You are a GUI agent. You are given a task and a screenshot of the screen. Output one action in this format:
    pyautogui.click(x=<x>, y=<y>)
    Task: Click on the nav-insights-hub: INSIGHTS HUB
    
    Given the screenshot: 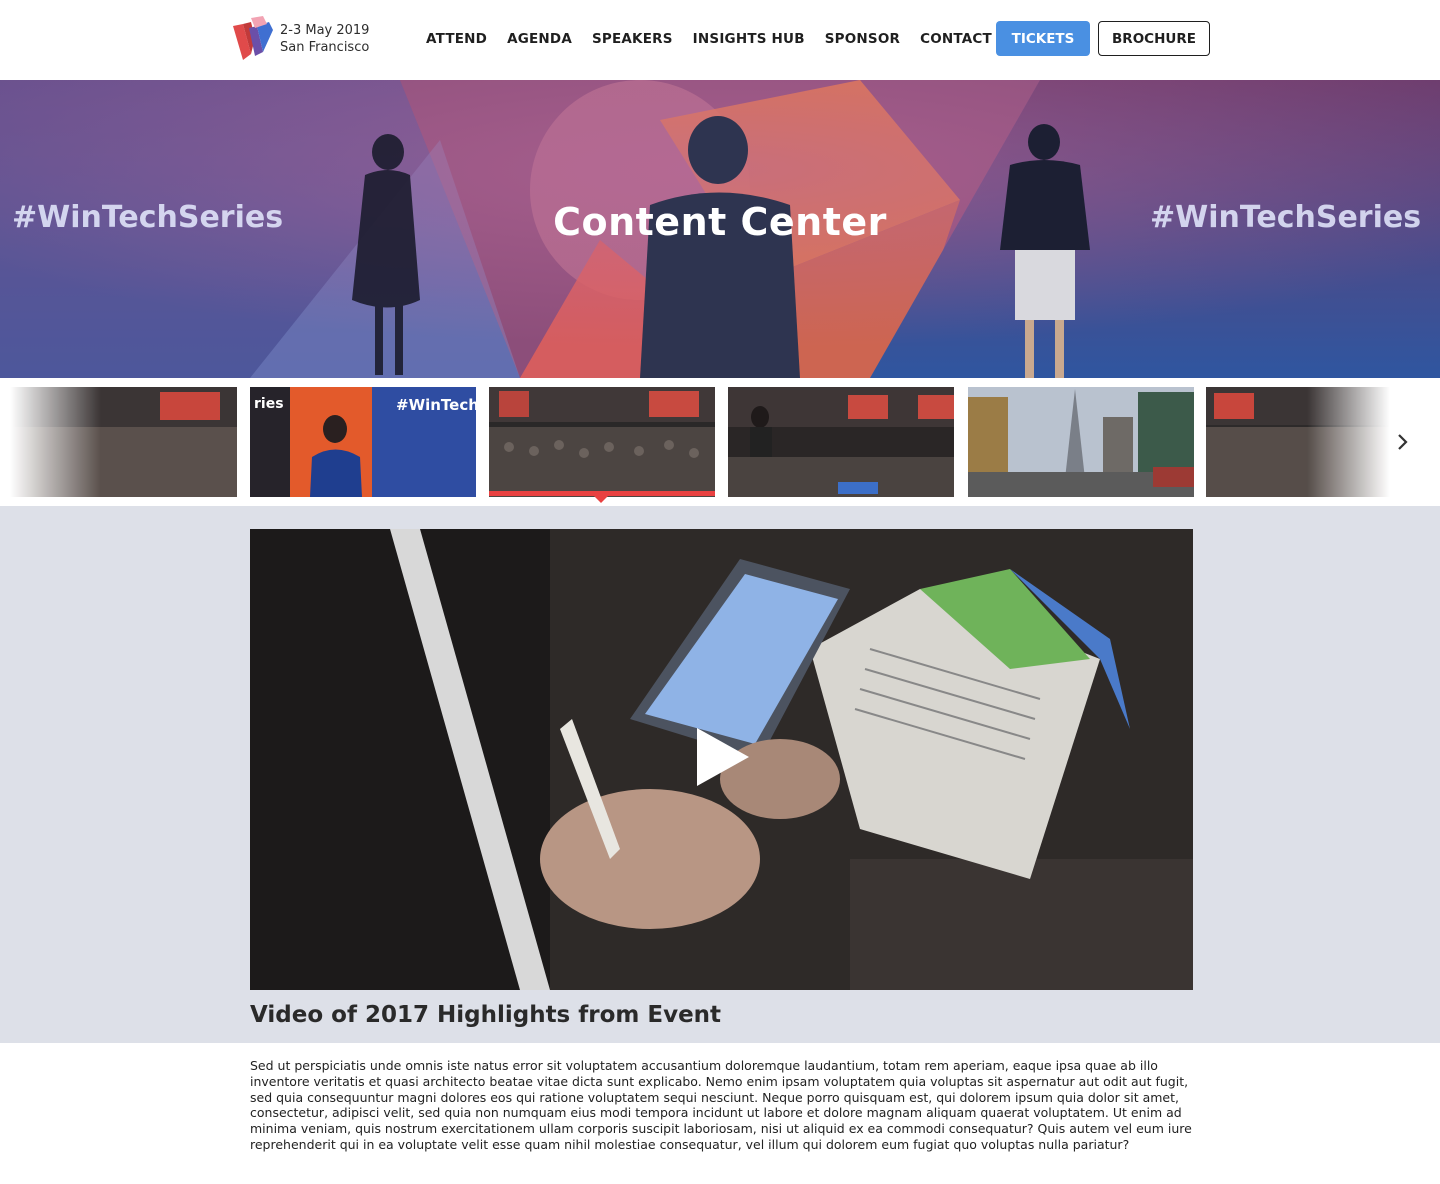 What is the action you would take?
    pyautogui.click(x=749, y=39)
    